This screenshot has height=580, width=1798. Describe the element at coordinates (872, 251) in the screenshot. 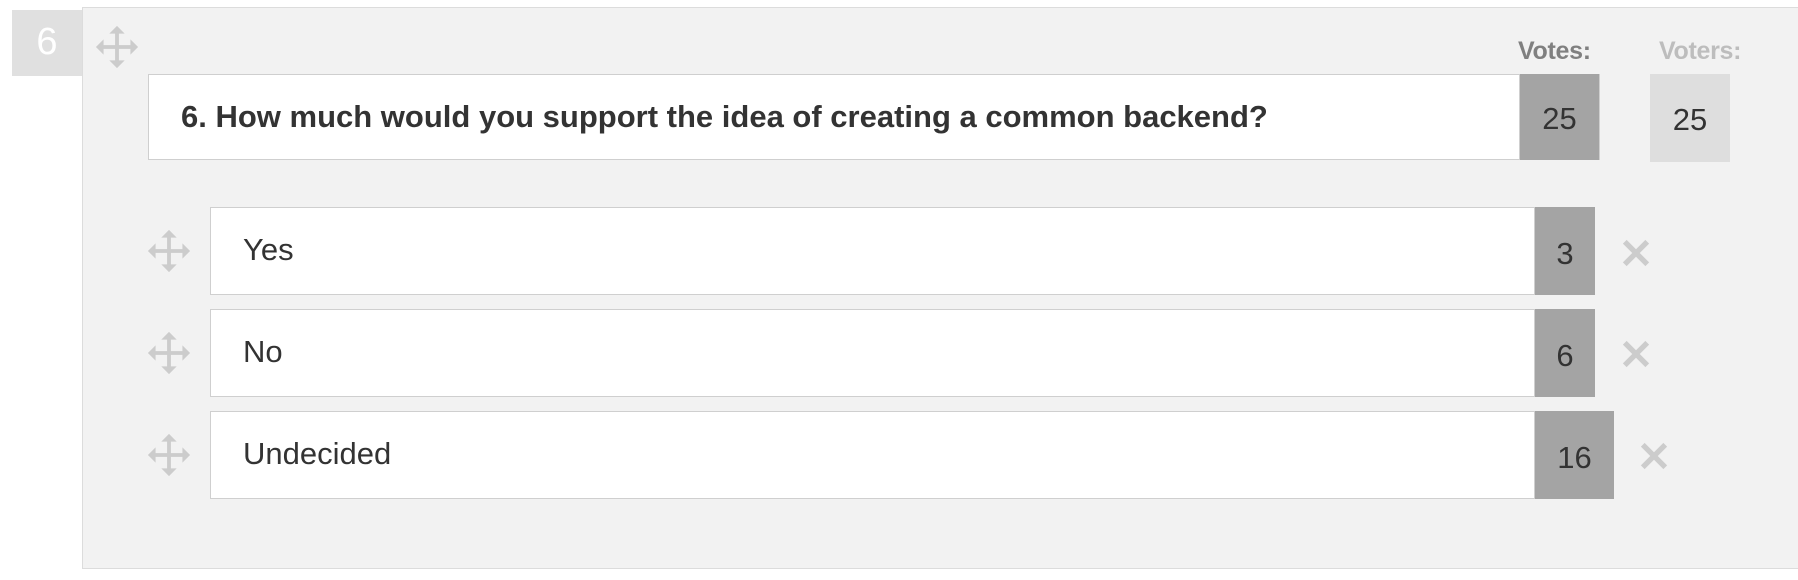

I see `answer-input-yes: Yes` at that location.